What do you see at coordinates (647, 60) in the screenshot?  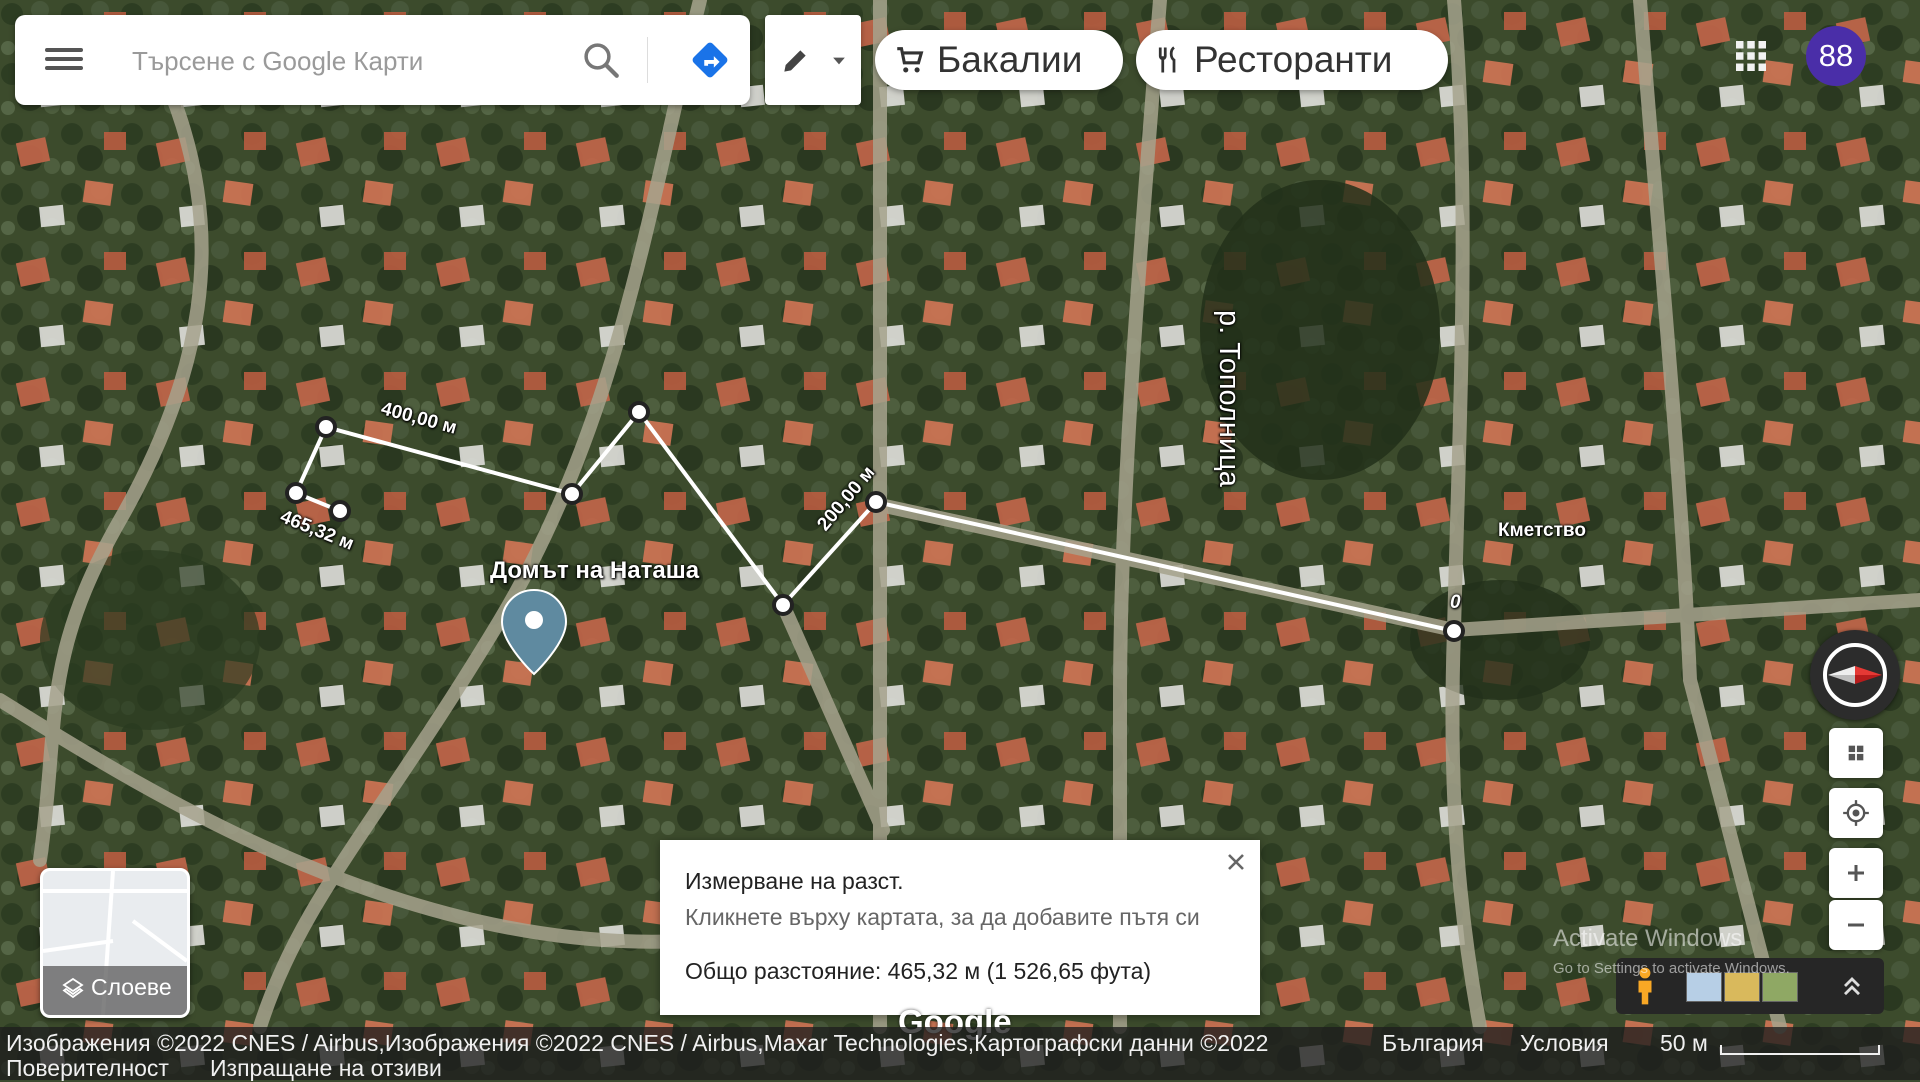 I see `divider` at bounding box center [647, 60].